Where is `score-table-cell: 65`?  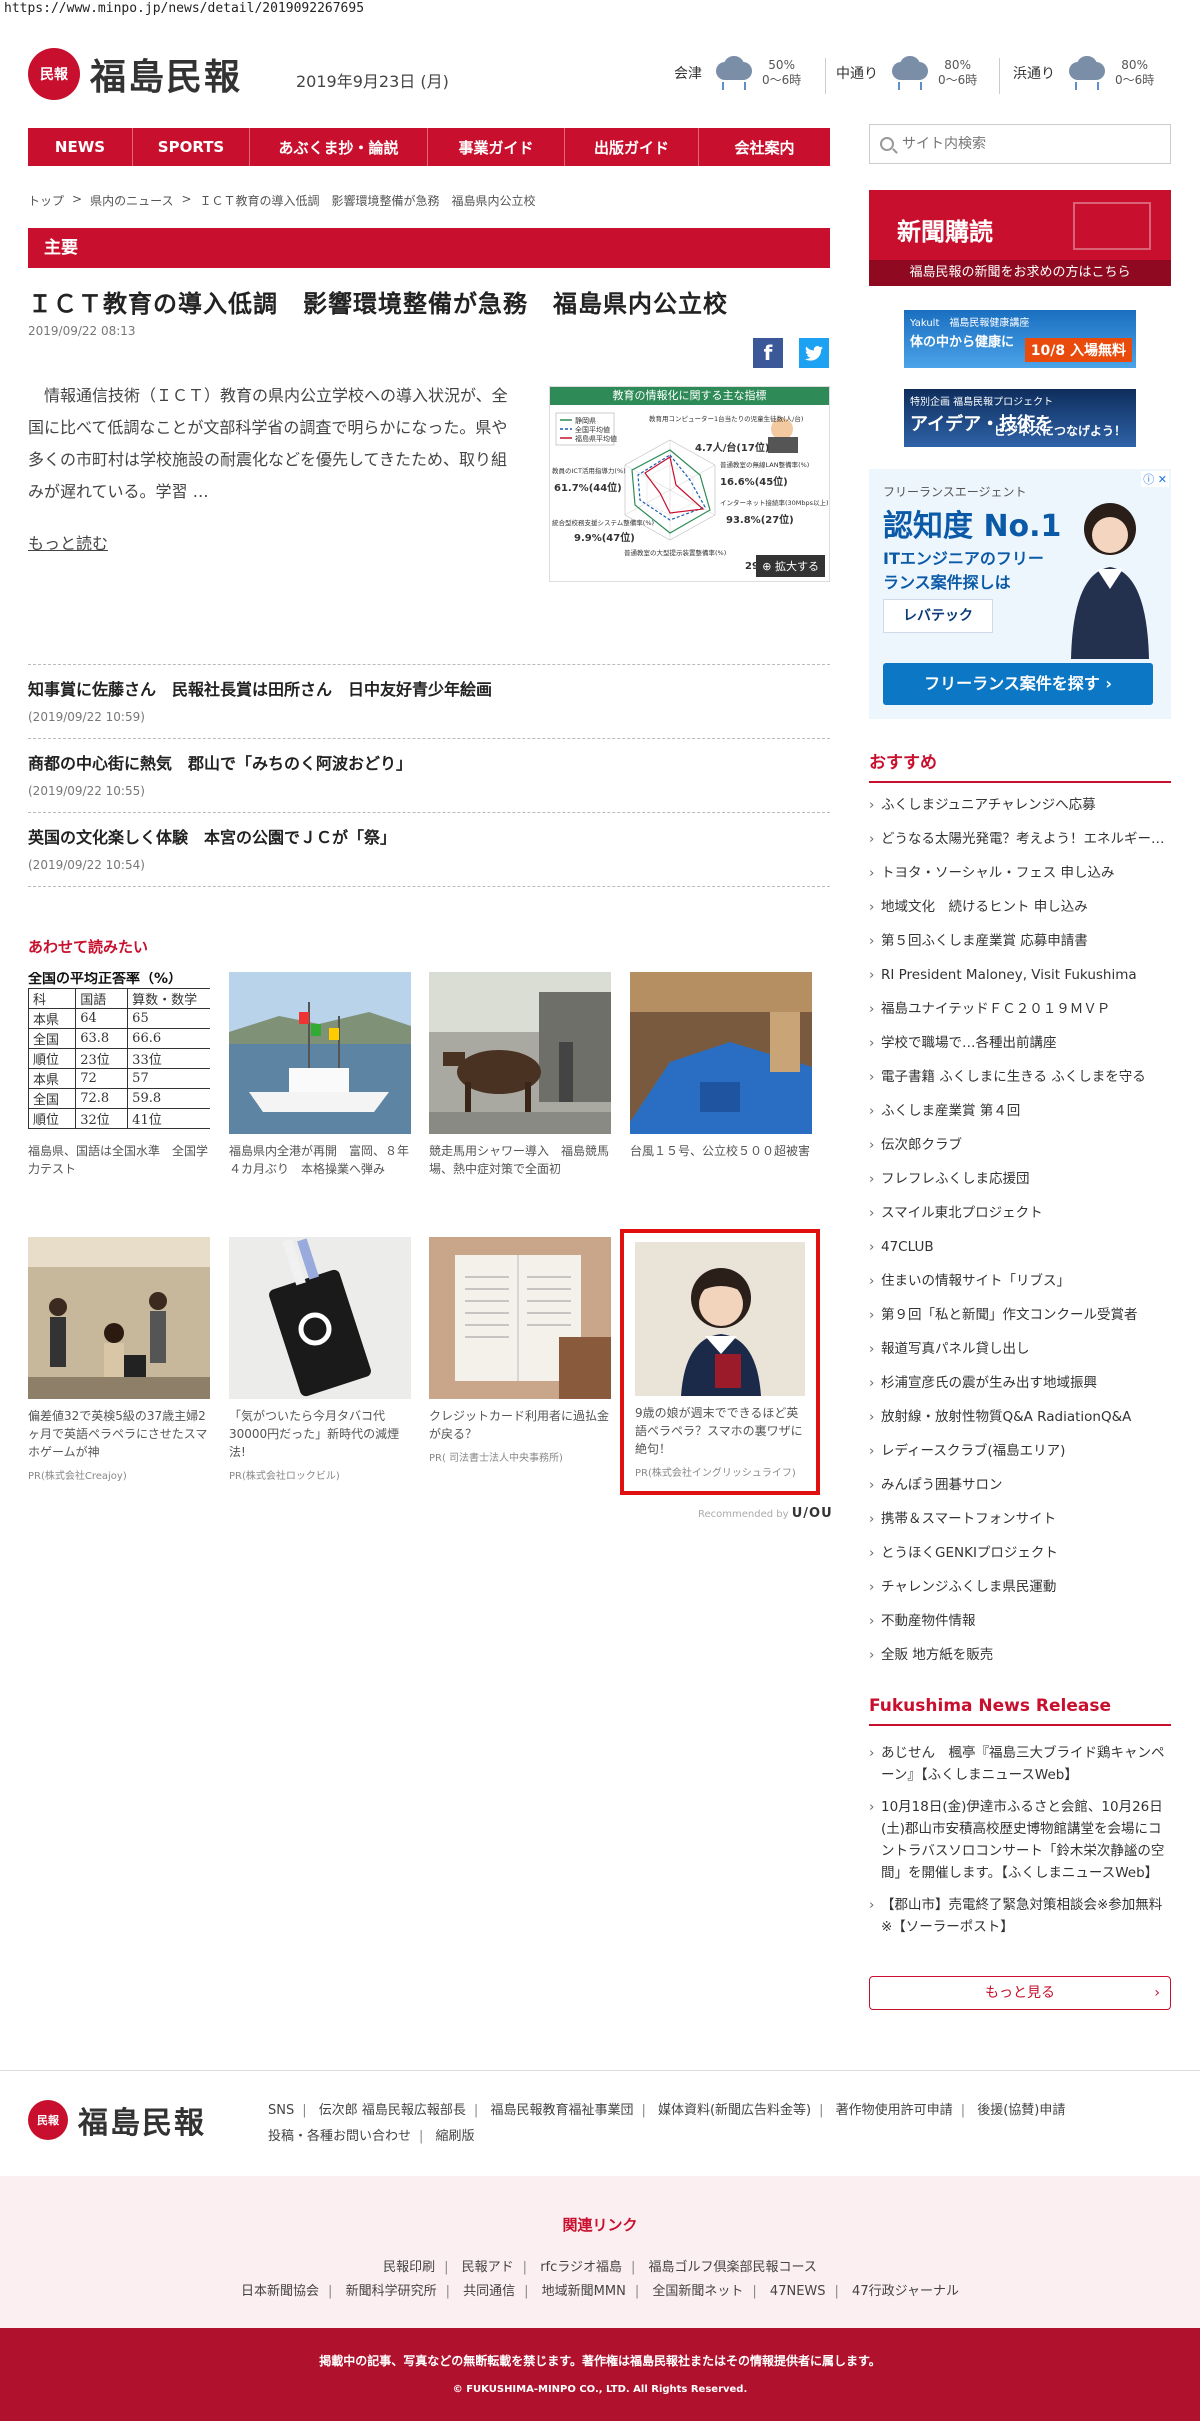
score-table-cell: 65 is located at coordinates (168, 1018).